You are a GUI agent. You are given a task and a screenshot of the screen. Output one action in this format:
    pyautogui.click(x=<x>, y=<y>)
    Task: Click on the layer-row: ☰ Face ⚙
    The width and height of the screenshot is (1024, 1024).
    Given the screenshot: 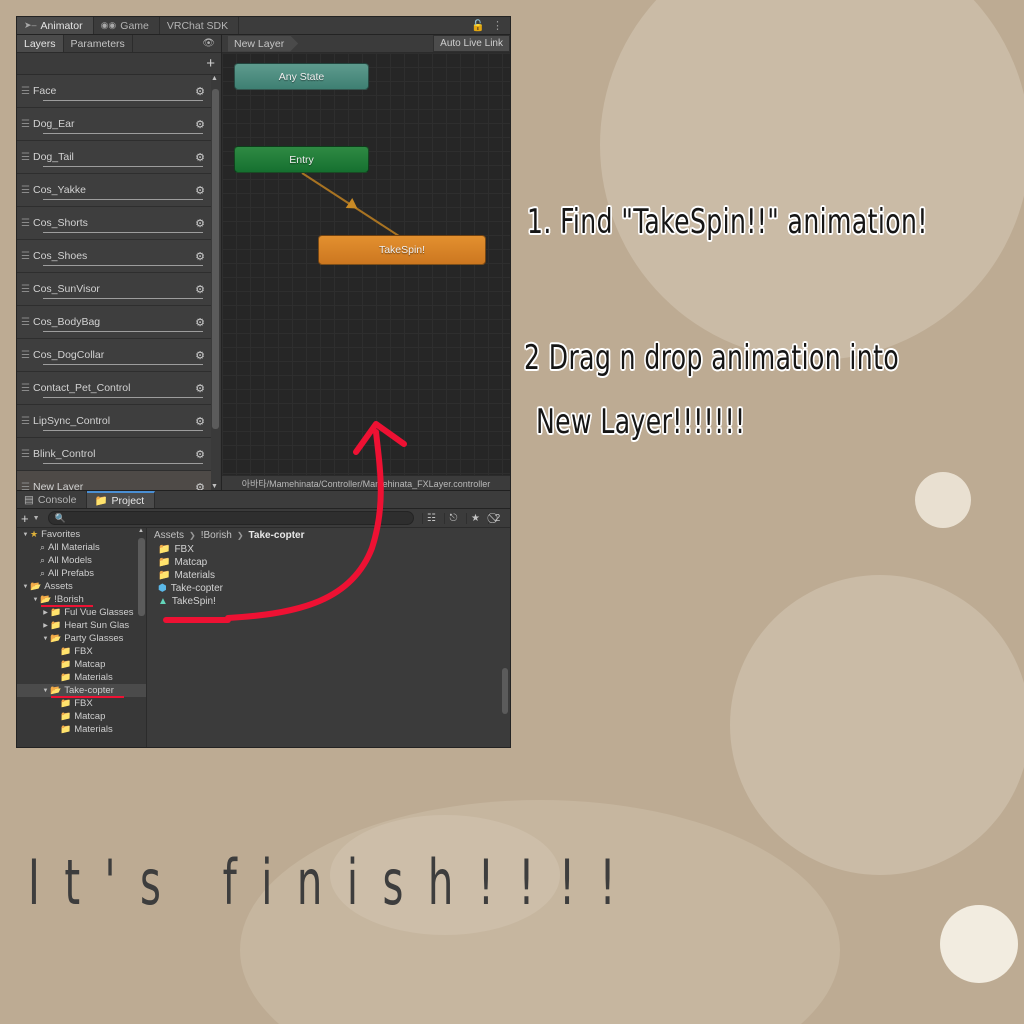 What is the action you would take?
    pyautogui.click(x=114, y=91)
    